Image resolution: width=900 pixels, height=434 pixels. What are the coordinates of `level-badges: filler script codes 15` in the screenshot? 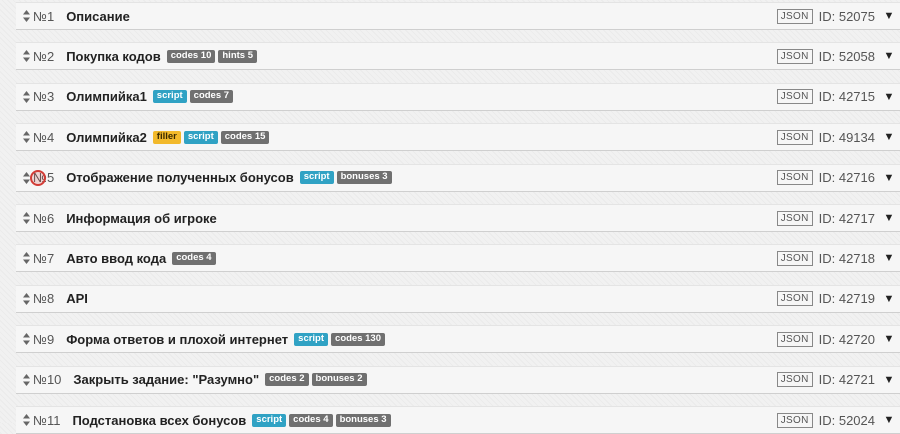 It's located at (210, 137).